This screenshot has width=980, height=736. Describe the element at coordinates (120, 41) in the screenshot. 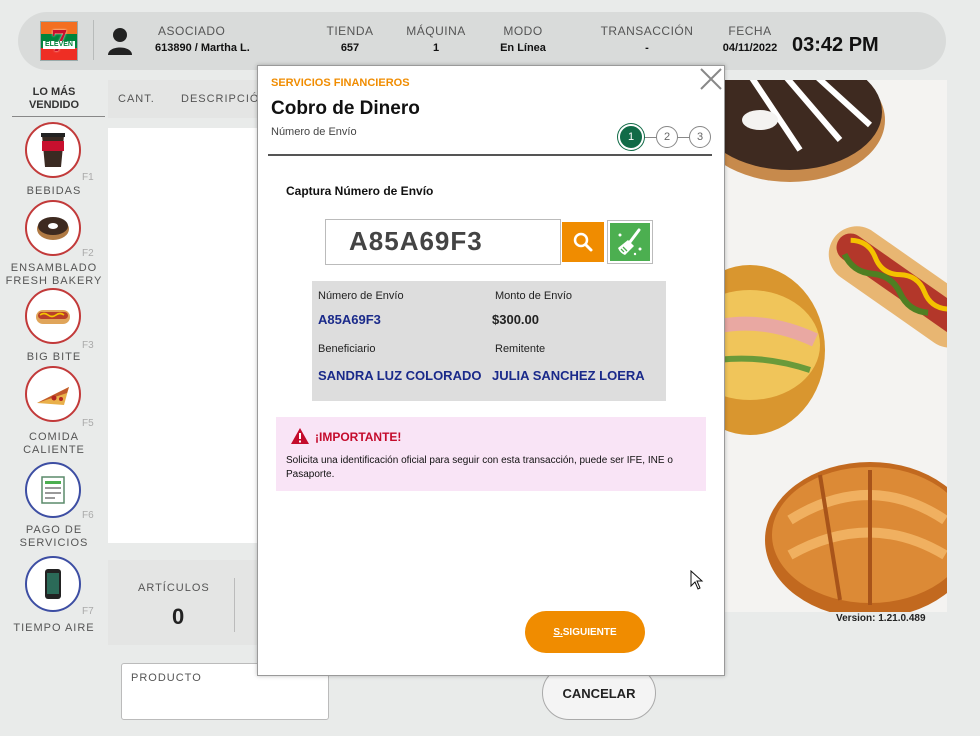

I see `user-icon` at that location.